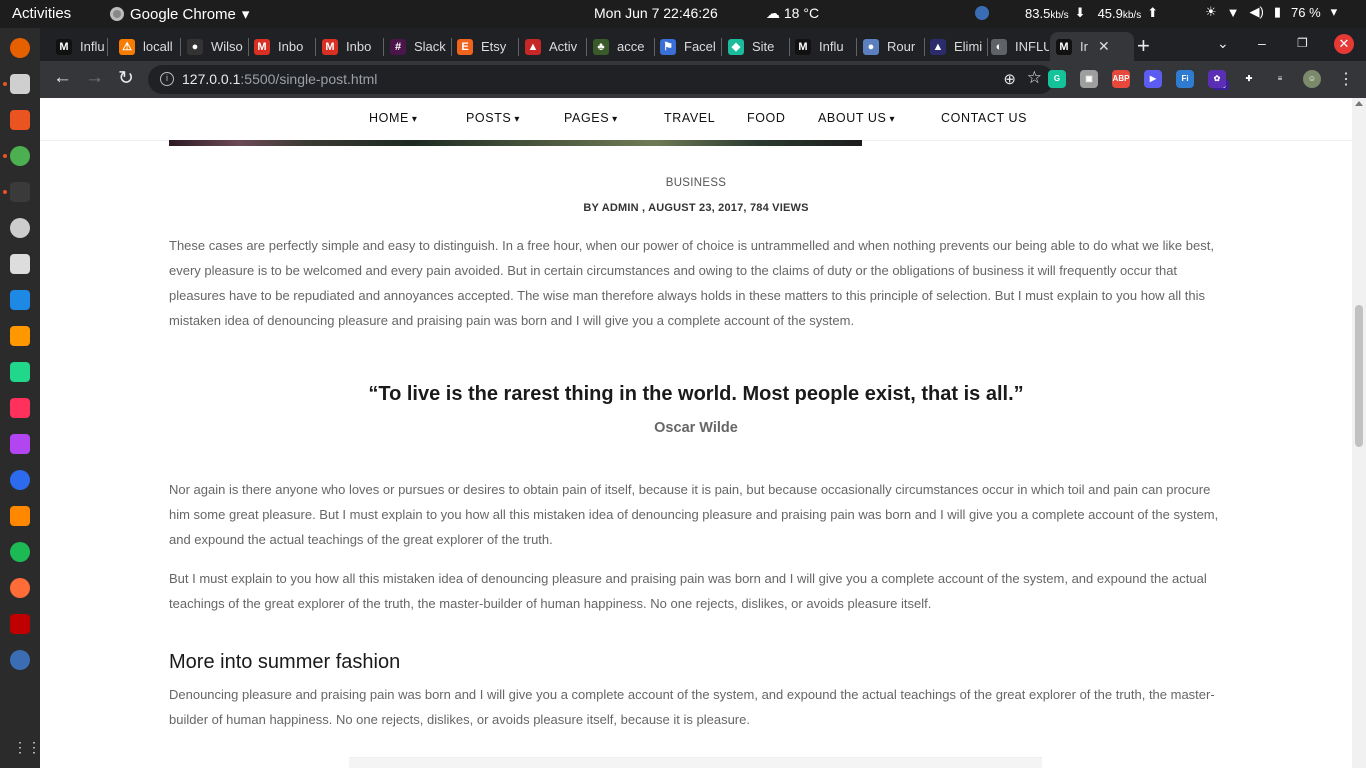 The image size is (1366, 768). Describe the element at coordinates (20, 588) in the screenshot. I see `postman-icon` at that location.